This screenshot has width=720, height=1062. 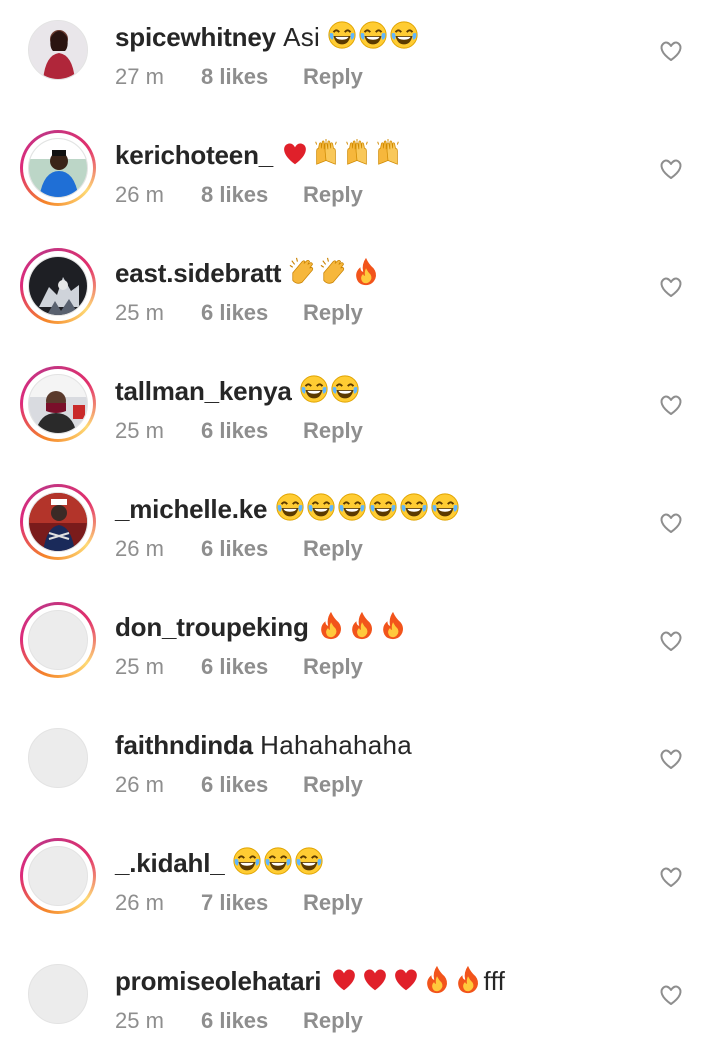 What do you see at coordinates (360, 531) in the screenshot?
I see `comment-row: _michelle.ke 26 m 6 likes Reply` at bounding box center [360, 531].